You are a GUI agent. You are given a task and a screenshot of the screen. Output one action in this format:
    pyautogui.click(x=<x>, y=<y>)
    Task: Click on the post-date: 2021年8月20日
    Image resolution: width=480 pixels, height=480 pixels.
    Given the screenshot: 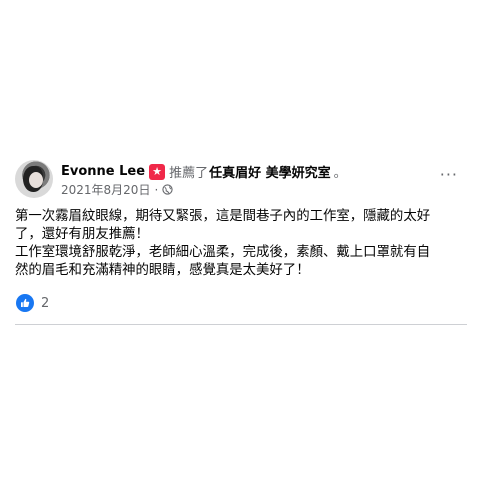 What is the action you would take?
    pyautogui.click(x=105, y=189)
    